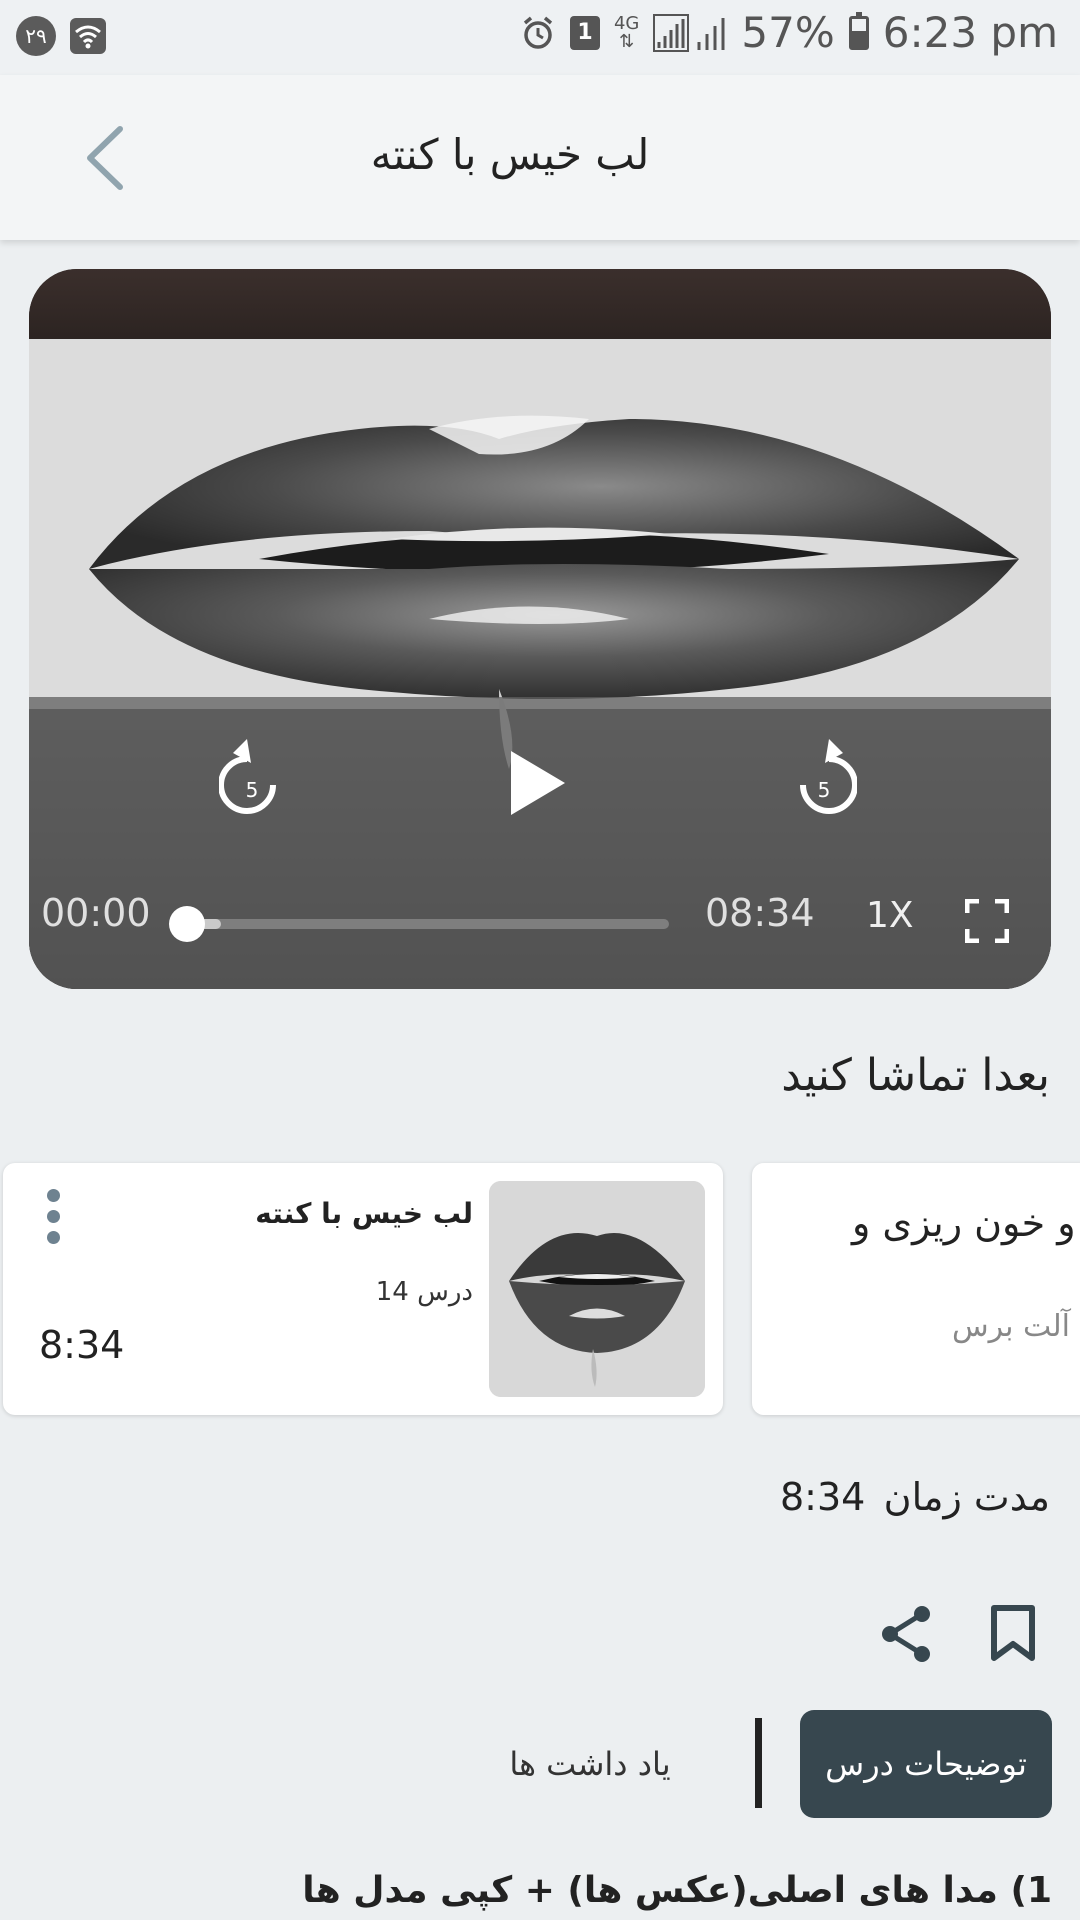  I want to click on status-bar: ۲۹ 1 4G ⇅ 57% 6:23 pm, so click(540, 37).